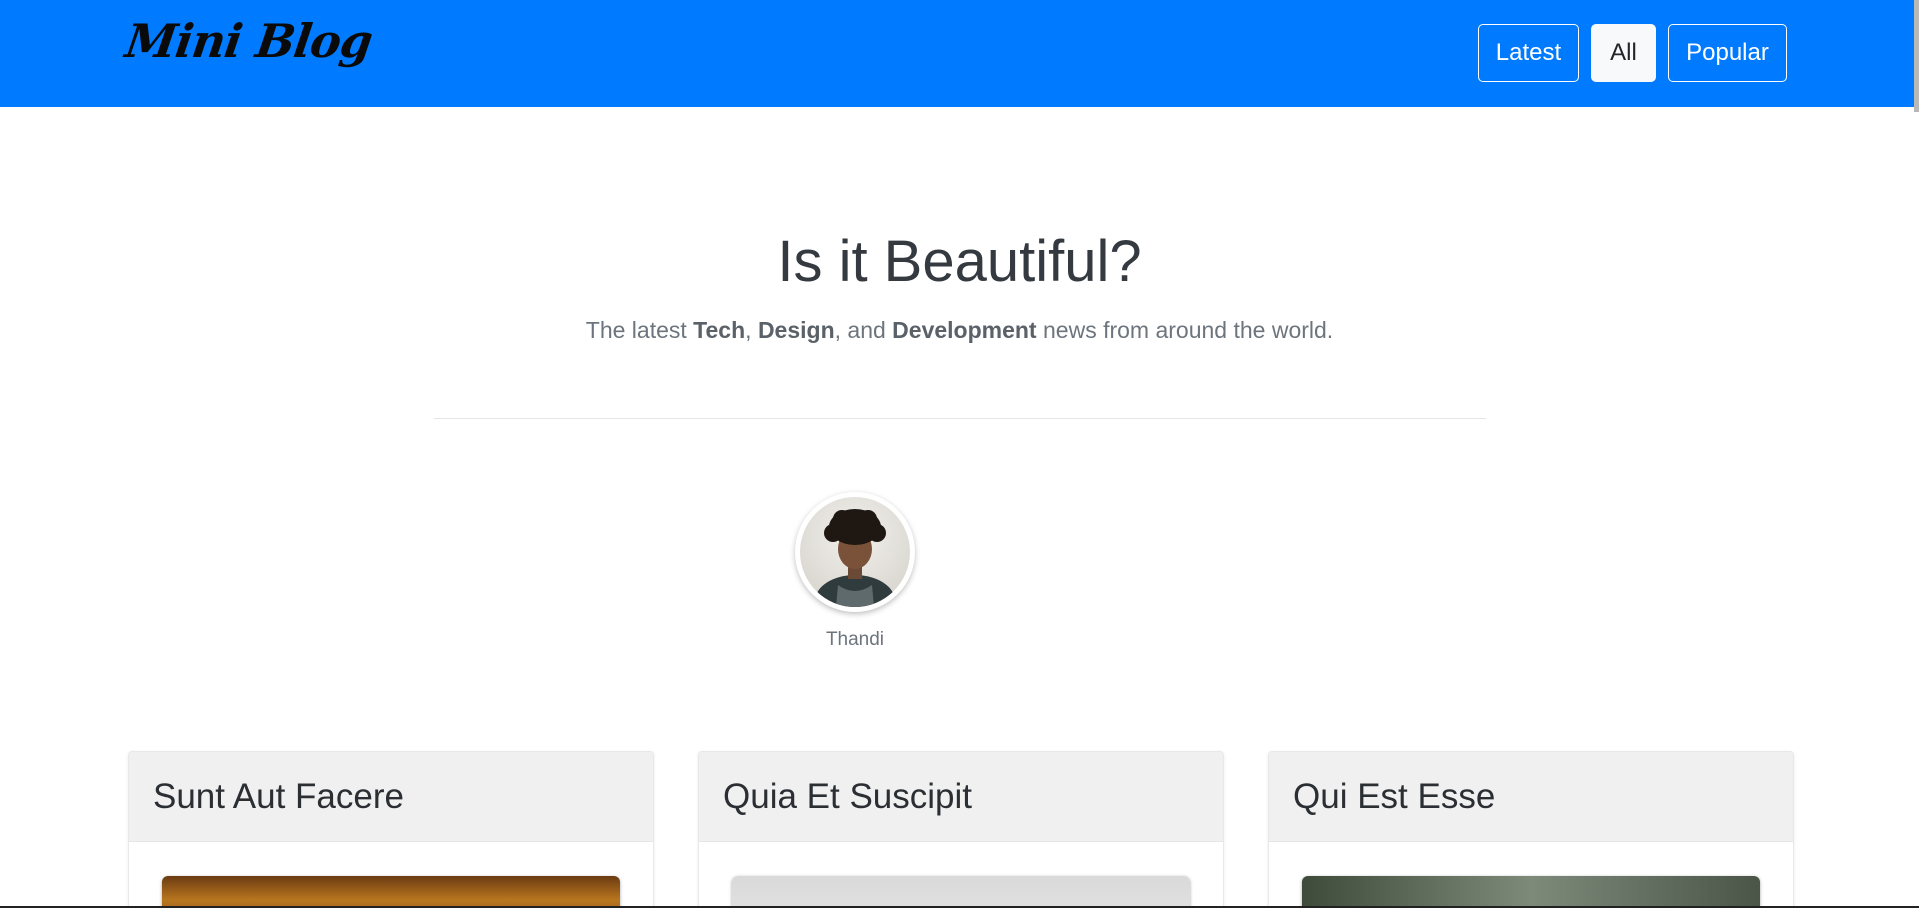 The width and height of the screenshot is (1919, 908). What do you see at coordinates (1185, 330) in the screenshot?
I see `subtitle-suffix: news from around the world.` at bounding box center [1185, 330].